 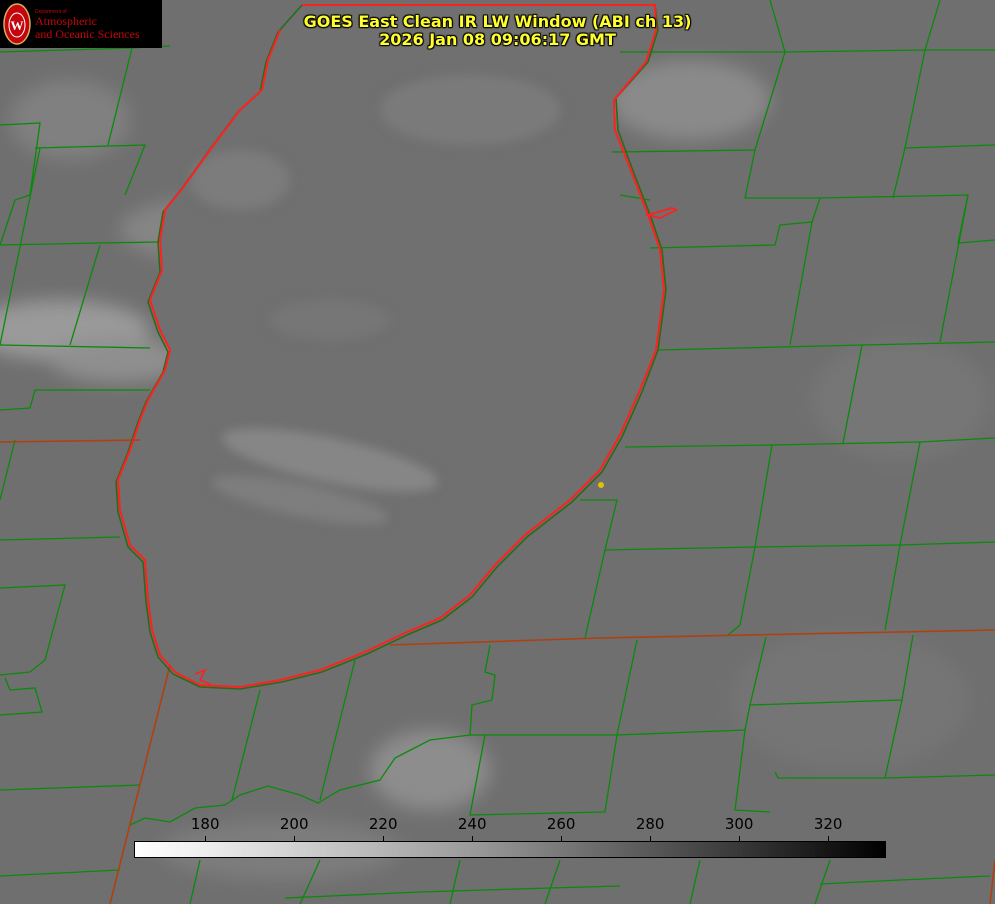 What do you see at coordinates (497, 39) in the screenshot?
I see `timestamp: 2026 Jan 08 09:06:17 GMT` at bounding box center [497, 39].